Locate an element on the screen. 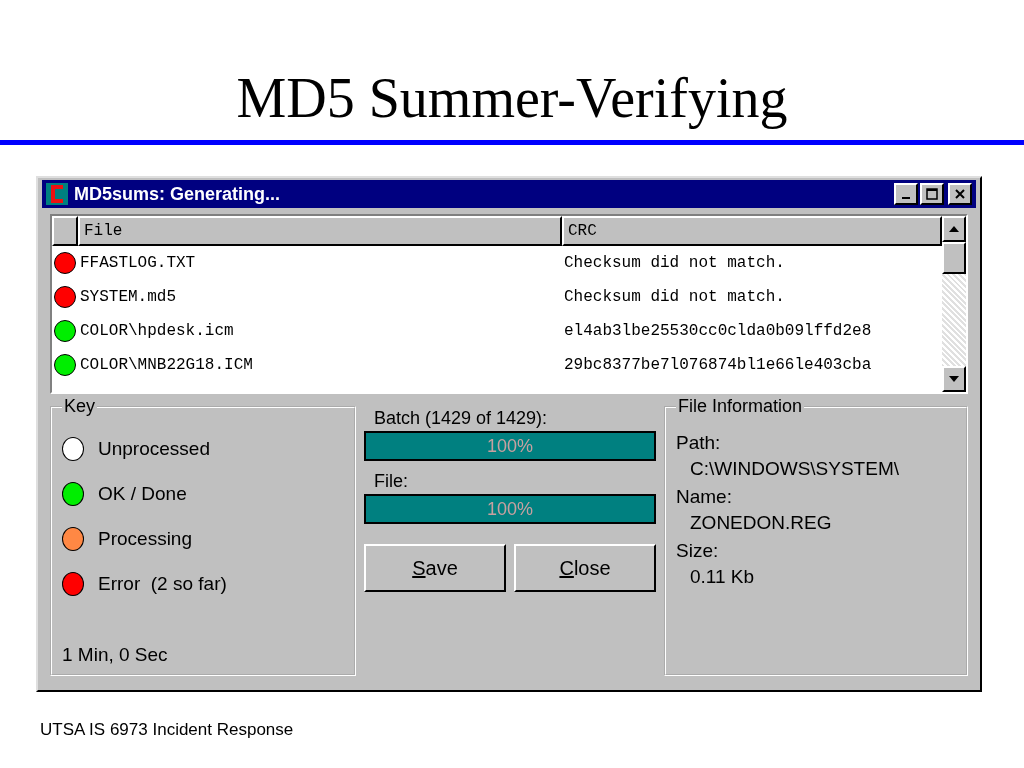 The image size is (1024, 768). down-arrow-icon is located at coordinates (954, 379).